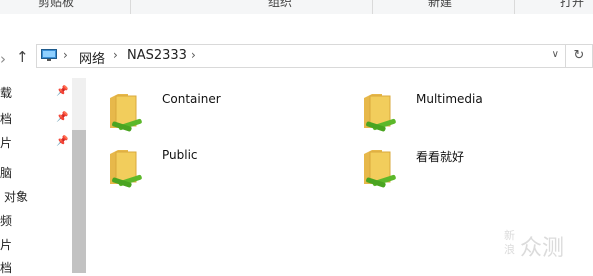 This screenshot has height=276, width=593. What do you see at coordinates (301, 56) in the screenshot?
I see `address-bar: › 网络 › NAS2333 › ∨` at bounding box center [301, 56].